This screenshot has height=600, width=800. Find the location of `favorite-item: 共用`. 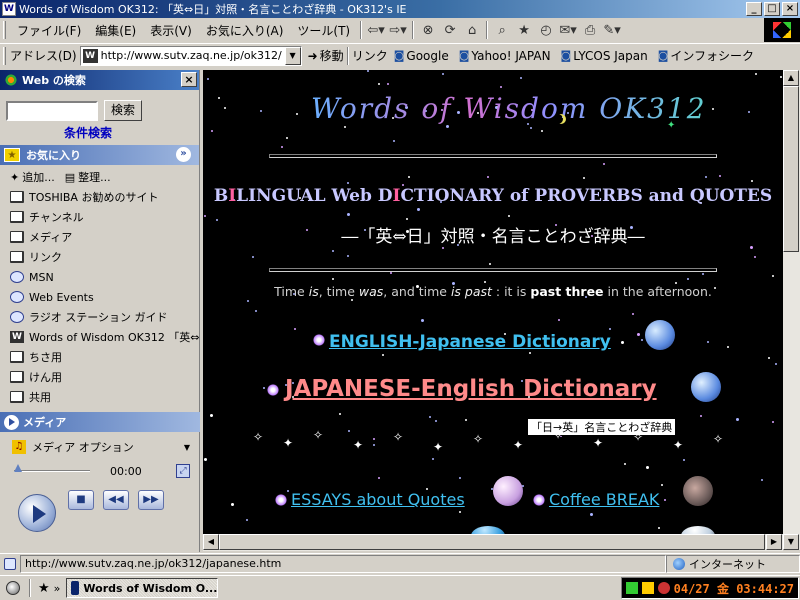

favorite-item: 共用 is located at coordinates (104, 397).